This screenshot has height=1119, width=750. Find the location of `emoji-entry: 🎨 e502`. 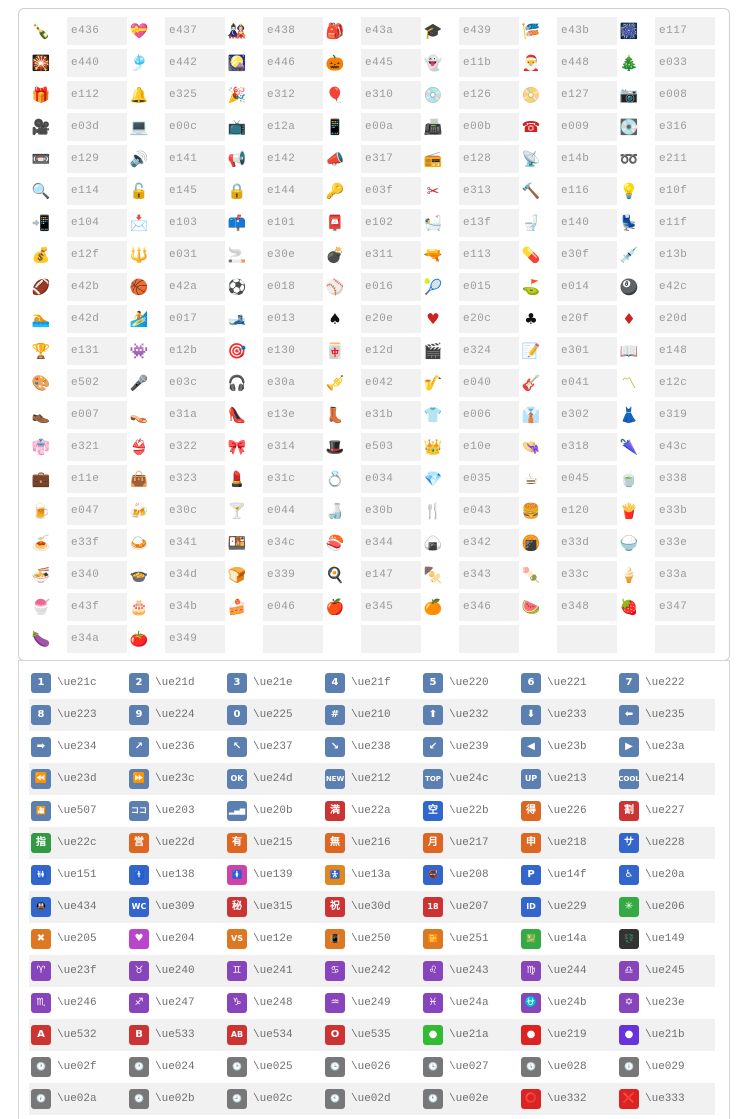

emoji-entry: 🎨 e502 is located at coordinates (78, 383).